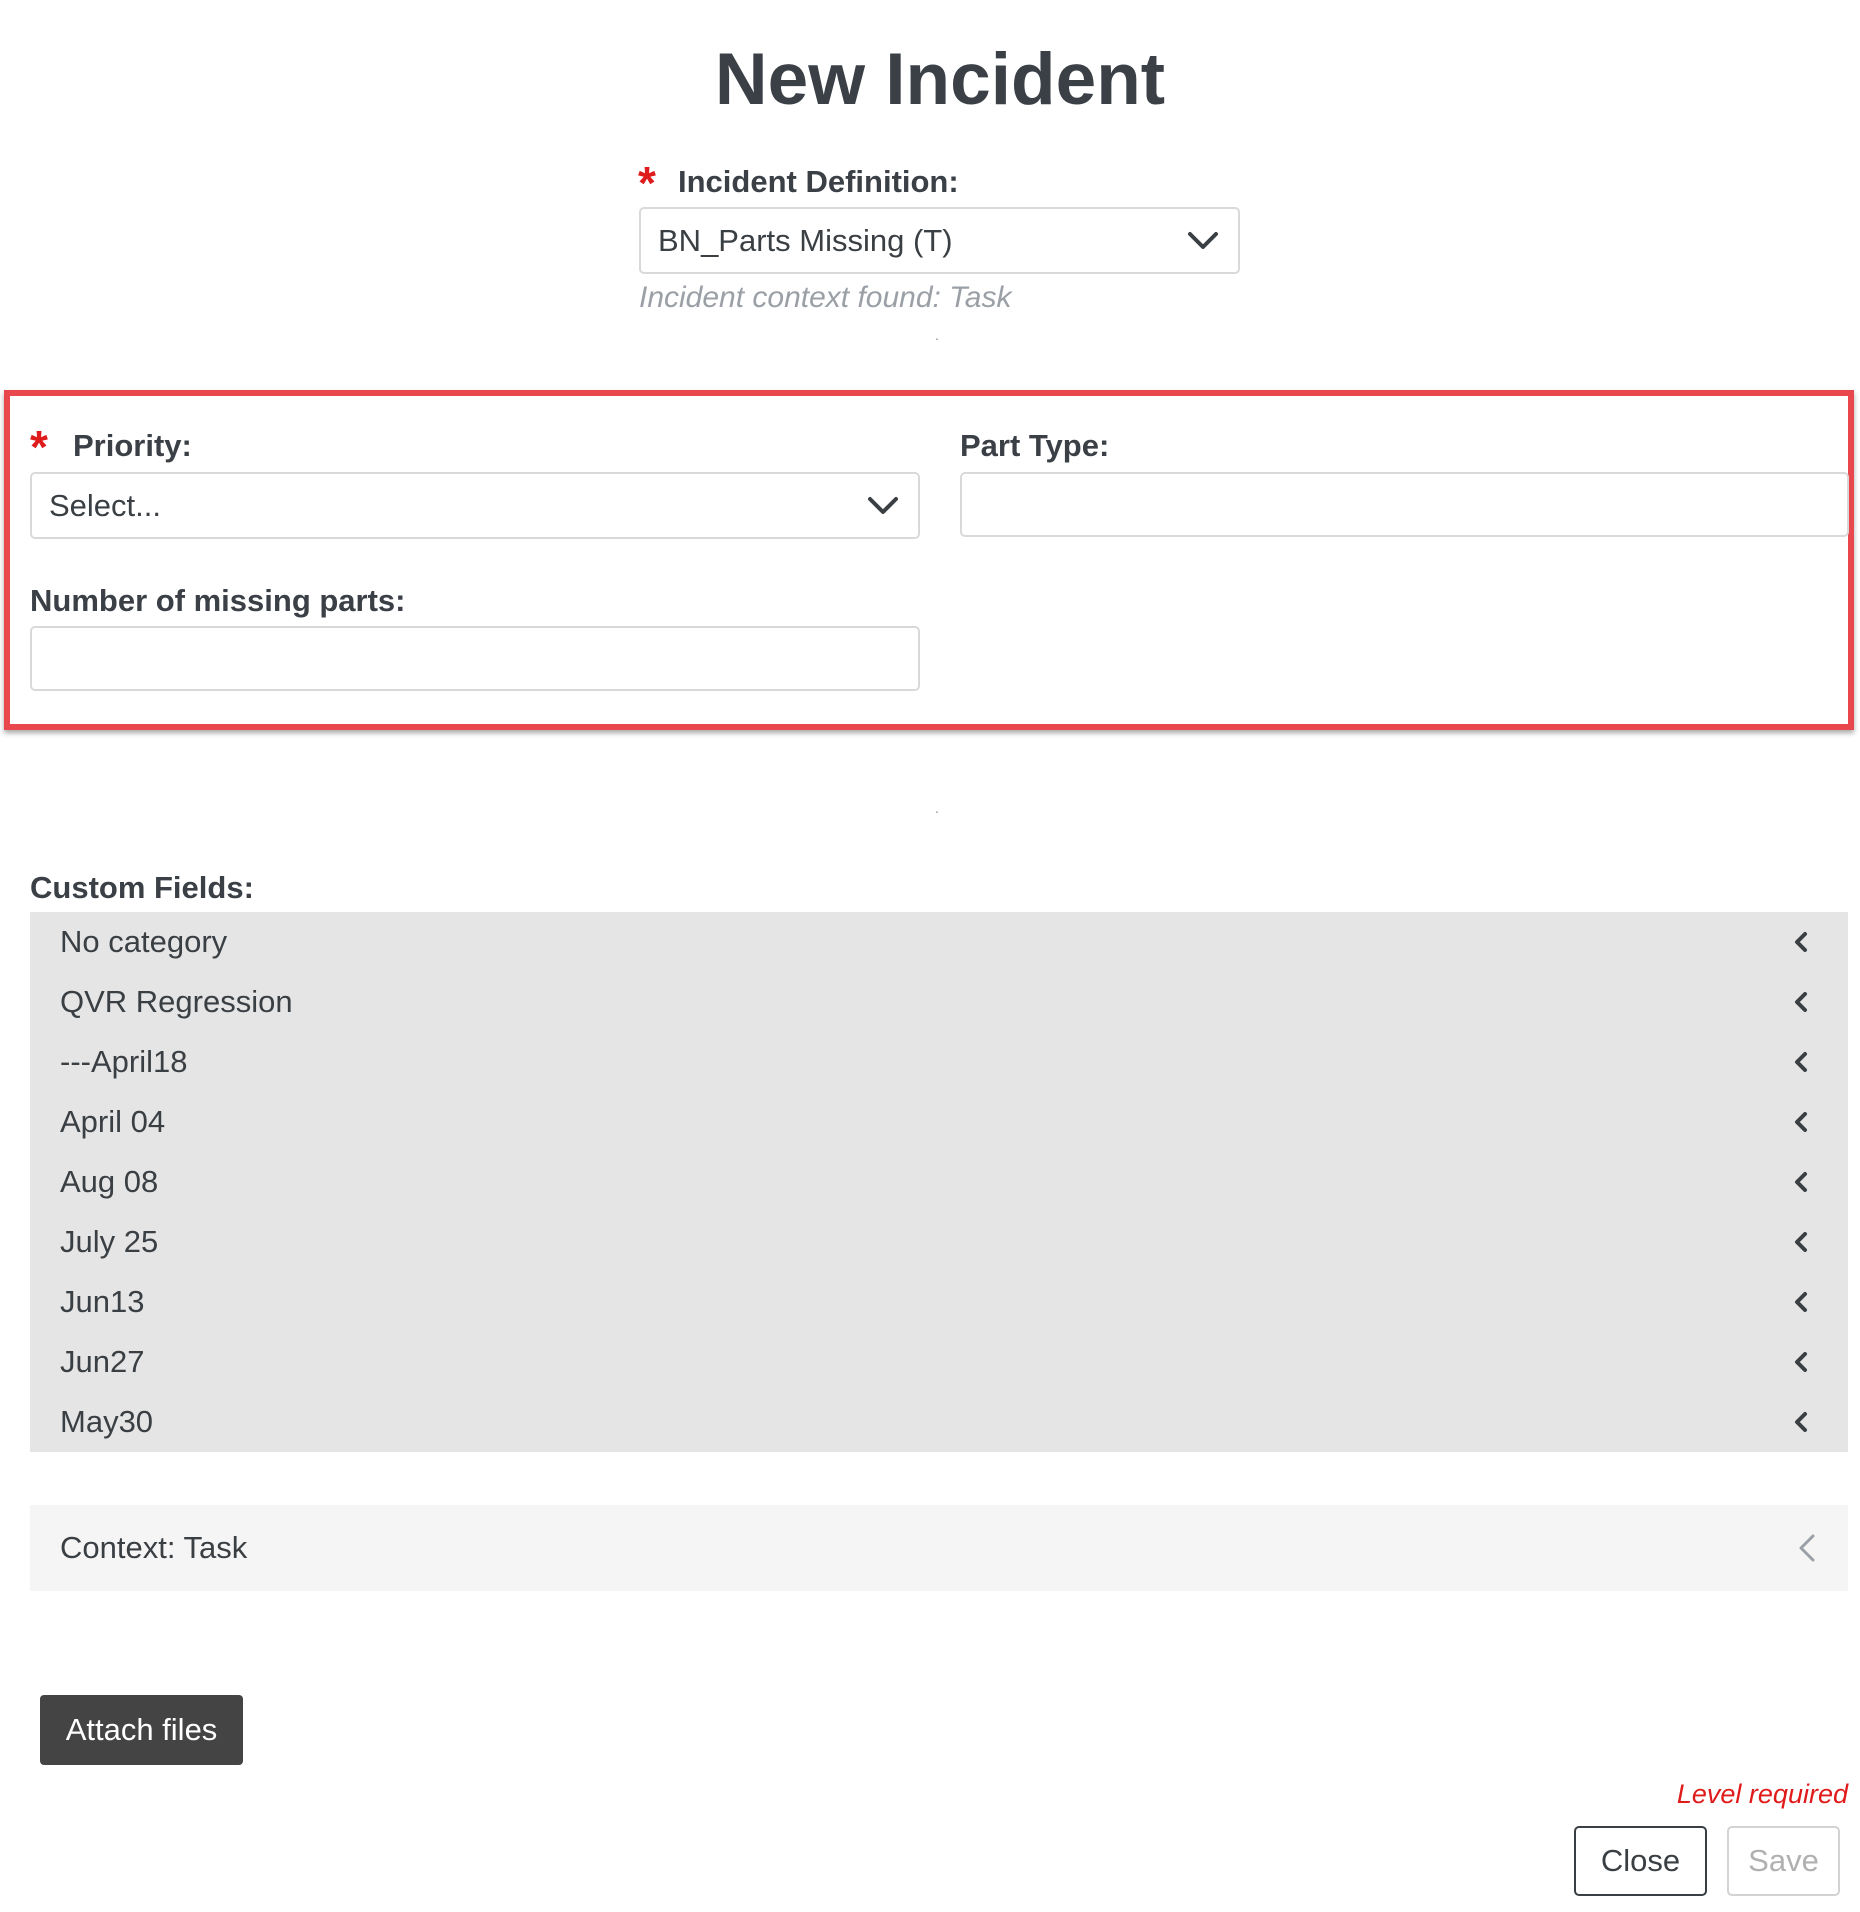 This screenshot has height=1912, width=1860. I want to click on part-type-label: Part Type:, so click(1035, 445).